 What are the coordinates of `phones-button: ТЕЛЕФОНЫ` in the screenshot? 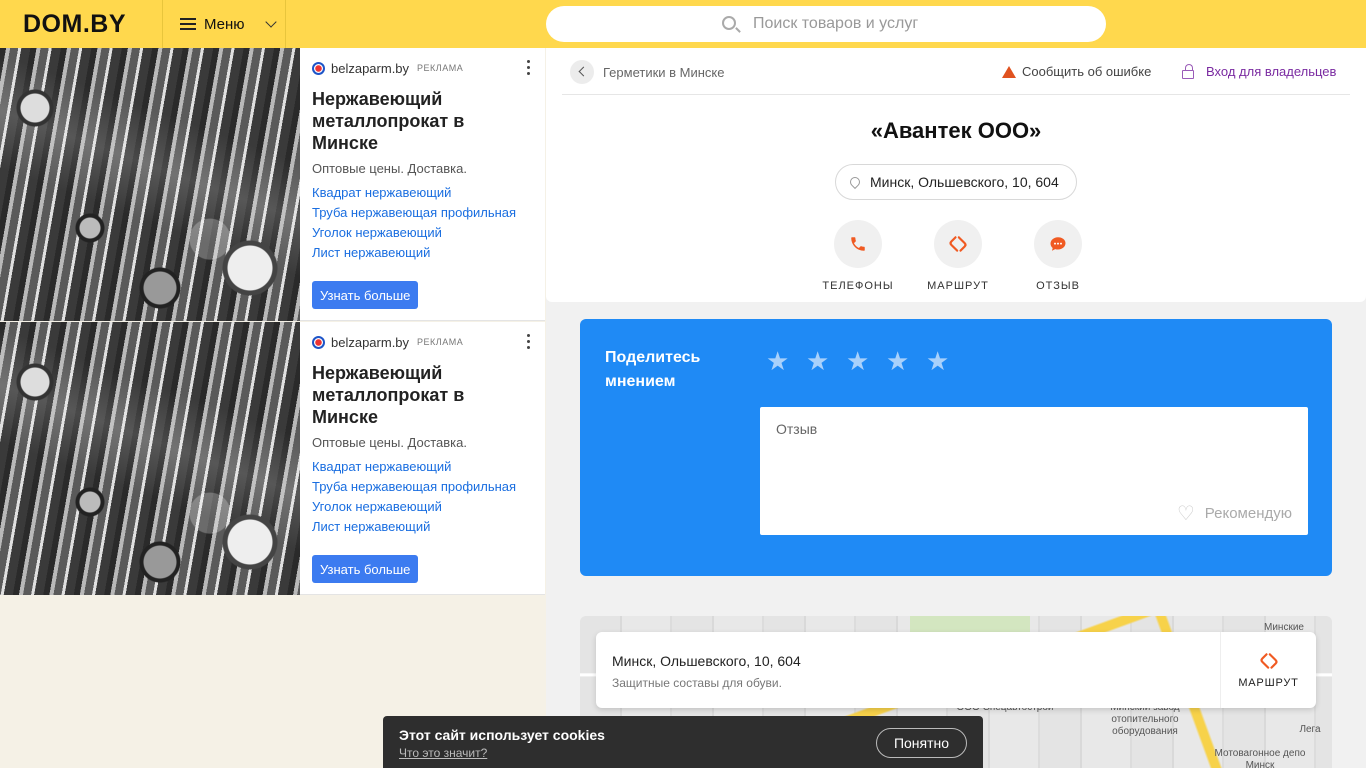 It's located at (858, 256).